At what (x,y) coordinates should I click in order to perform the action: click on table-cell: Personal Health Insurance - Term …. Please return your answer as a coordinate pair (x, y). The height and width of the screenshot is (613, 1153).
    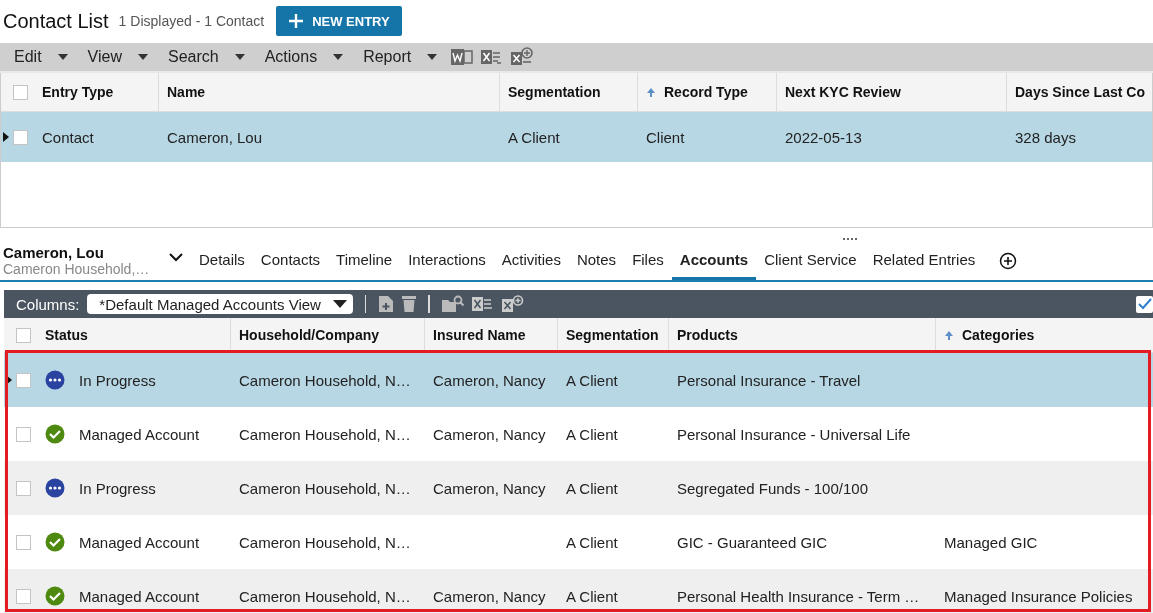
    Looking at the image, I should click on (798, 596).